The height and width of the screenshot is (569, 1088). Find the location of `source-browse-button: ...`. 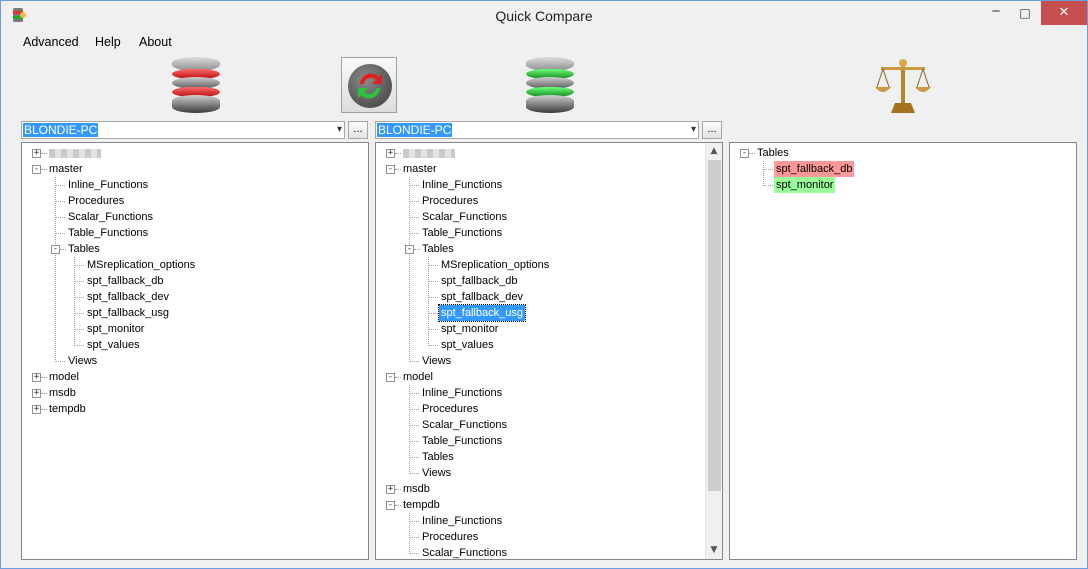

source-browse-button: ... is located at coordinates (358, 130).